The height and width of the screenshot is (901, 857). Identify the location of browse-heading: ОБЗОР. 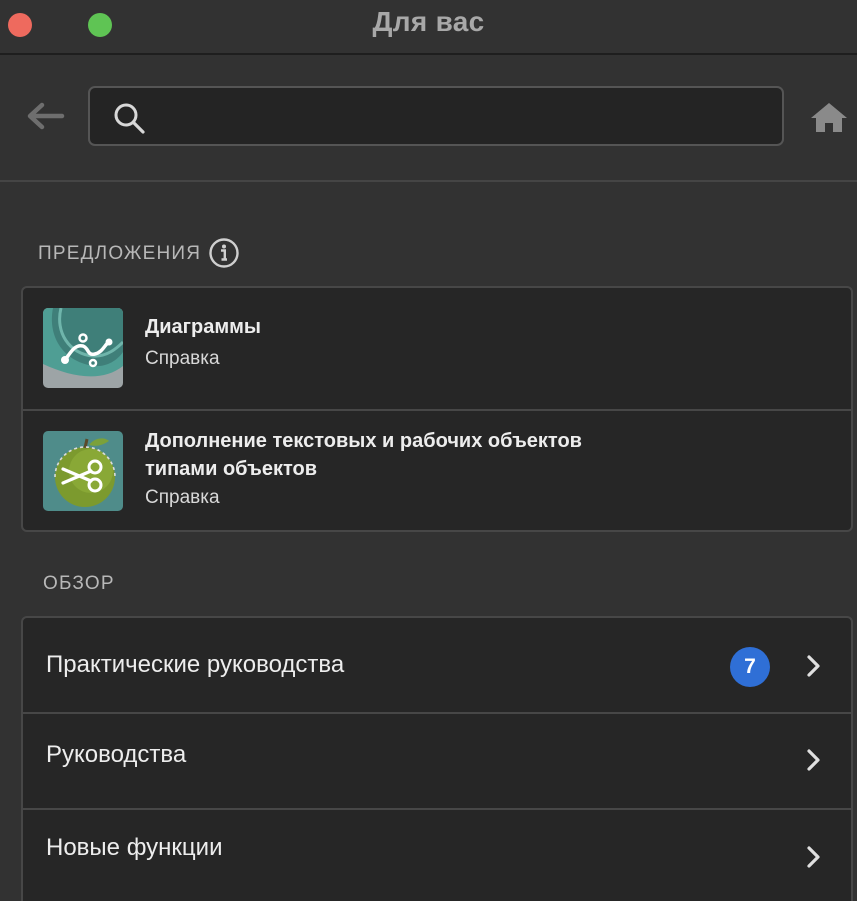
(79, 583).